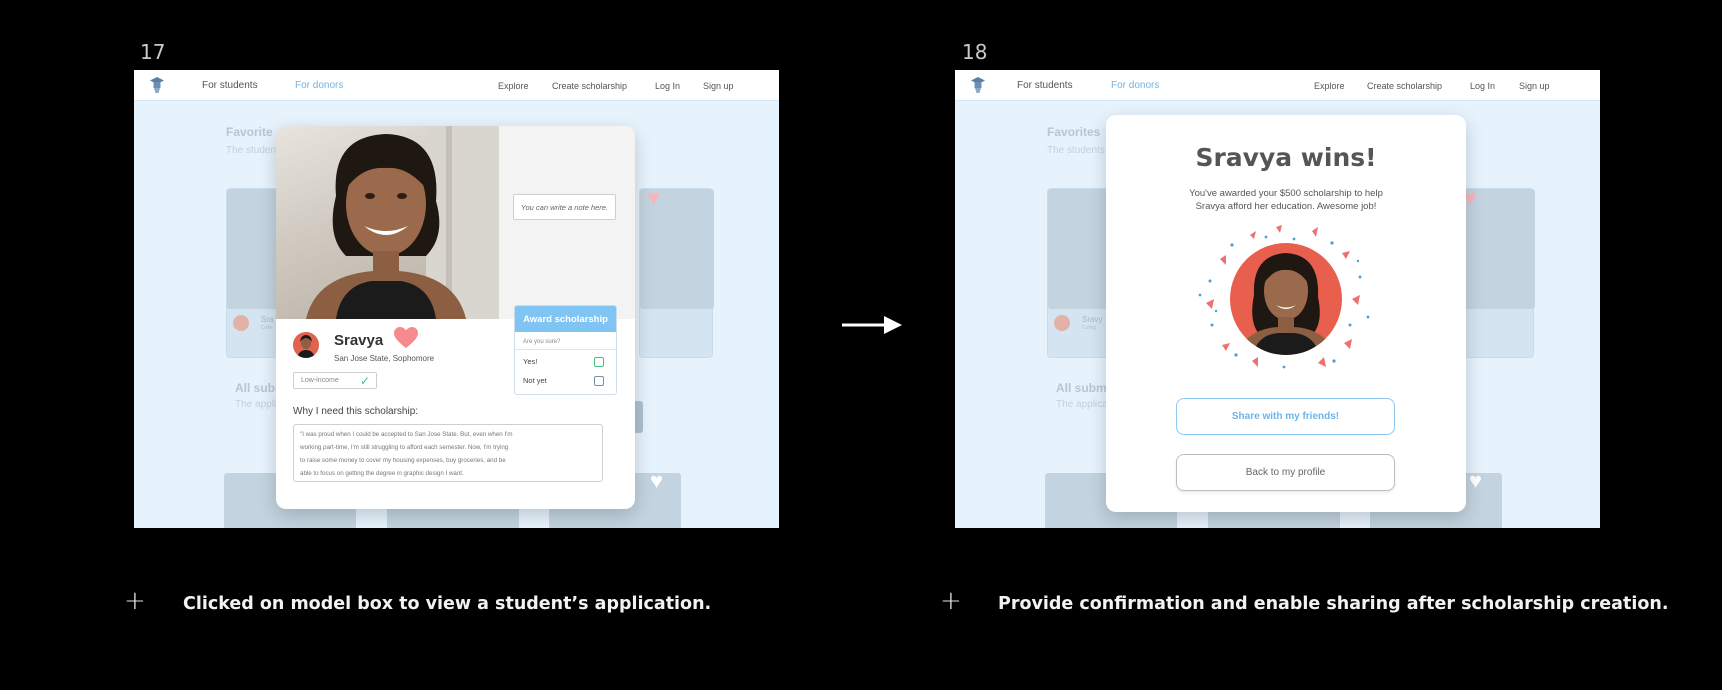 This screenshot has height=690, width=1722. Describe the element at coordinates (364, 381) in the screenshot. I see `checkmark-icon: ✓` at that location.